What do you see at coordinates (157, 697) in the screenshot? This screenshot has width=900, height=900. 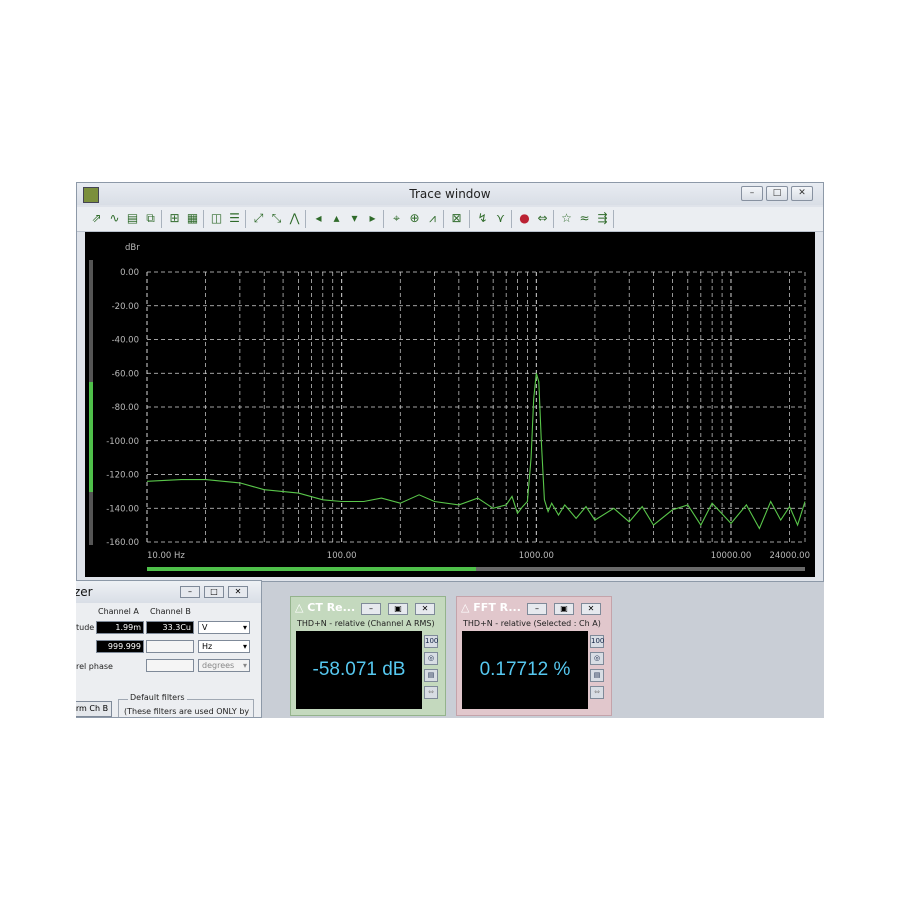 I see `default-filters-title: Default filters` at bounding box center [157, 697].